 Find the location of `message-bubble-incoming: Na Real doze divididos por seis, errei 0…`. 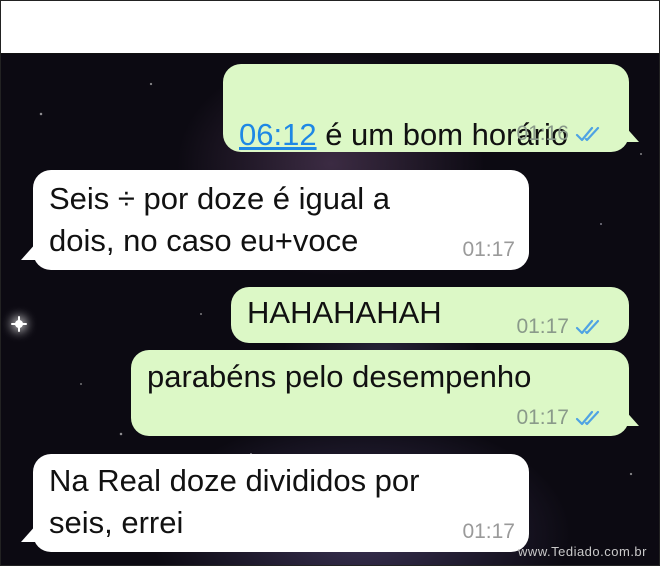

message-bubble-incoming: Na Real doze divididos por seis, errei 0… is located at coordinates (275, 503).